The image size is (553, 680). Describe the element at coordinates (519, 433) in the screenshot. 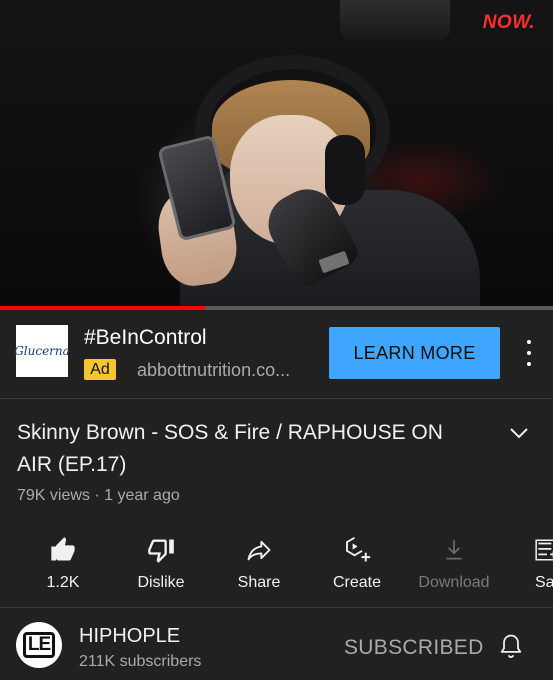

I see `chevron-down-icon` at that location.